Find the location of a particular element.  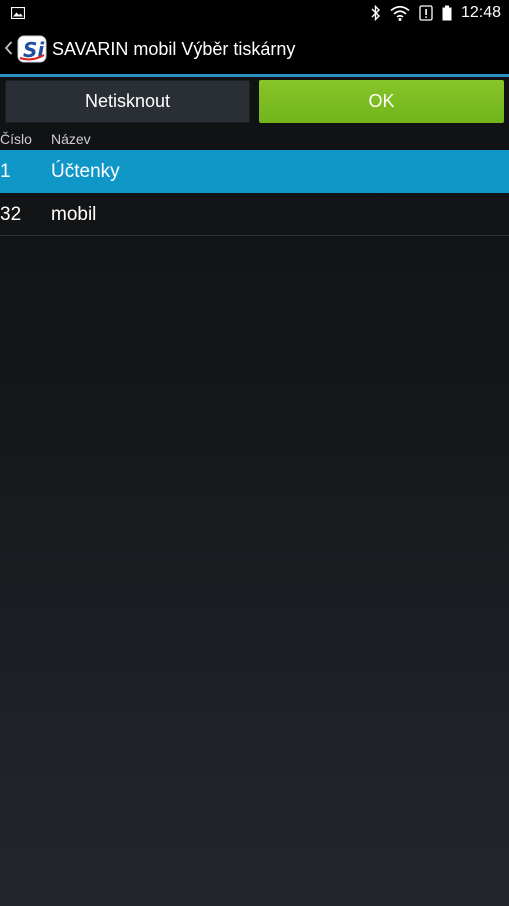

status-icons: 12:48 is located at coordinates (431, 13).